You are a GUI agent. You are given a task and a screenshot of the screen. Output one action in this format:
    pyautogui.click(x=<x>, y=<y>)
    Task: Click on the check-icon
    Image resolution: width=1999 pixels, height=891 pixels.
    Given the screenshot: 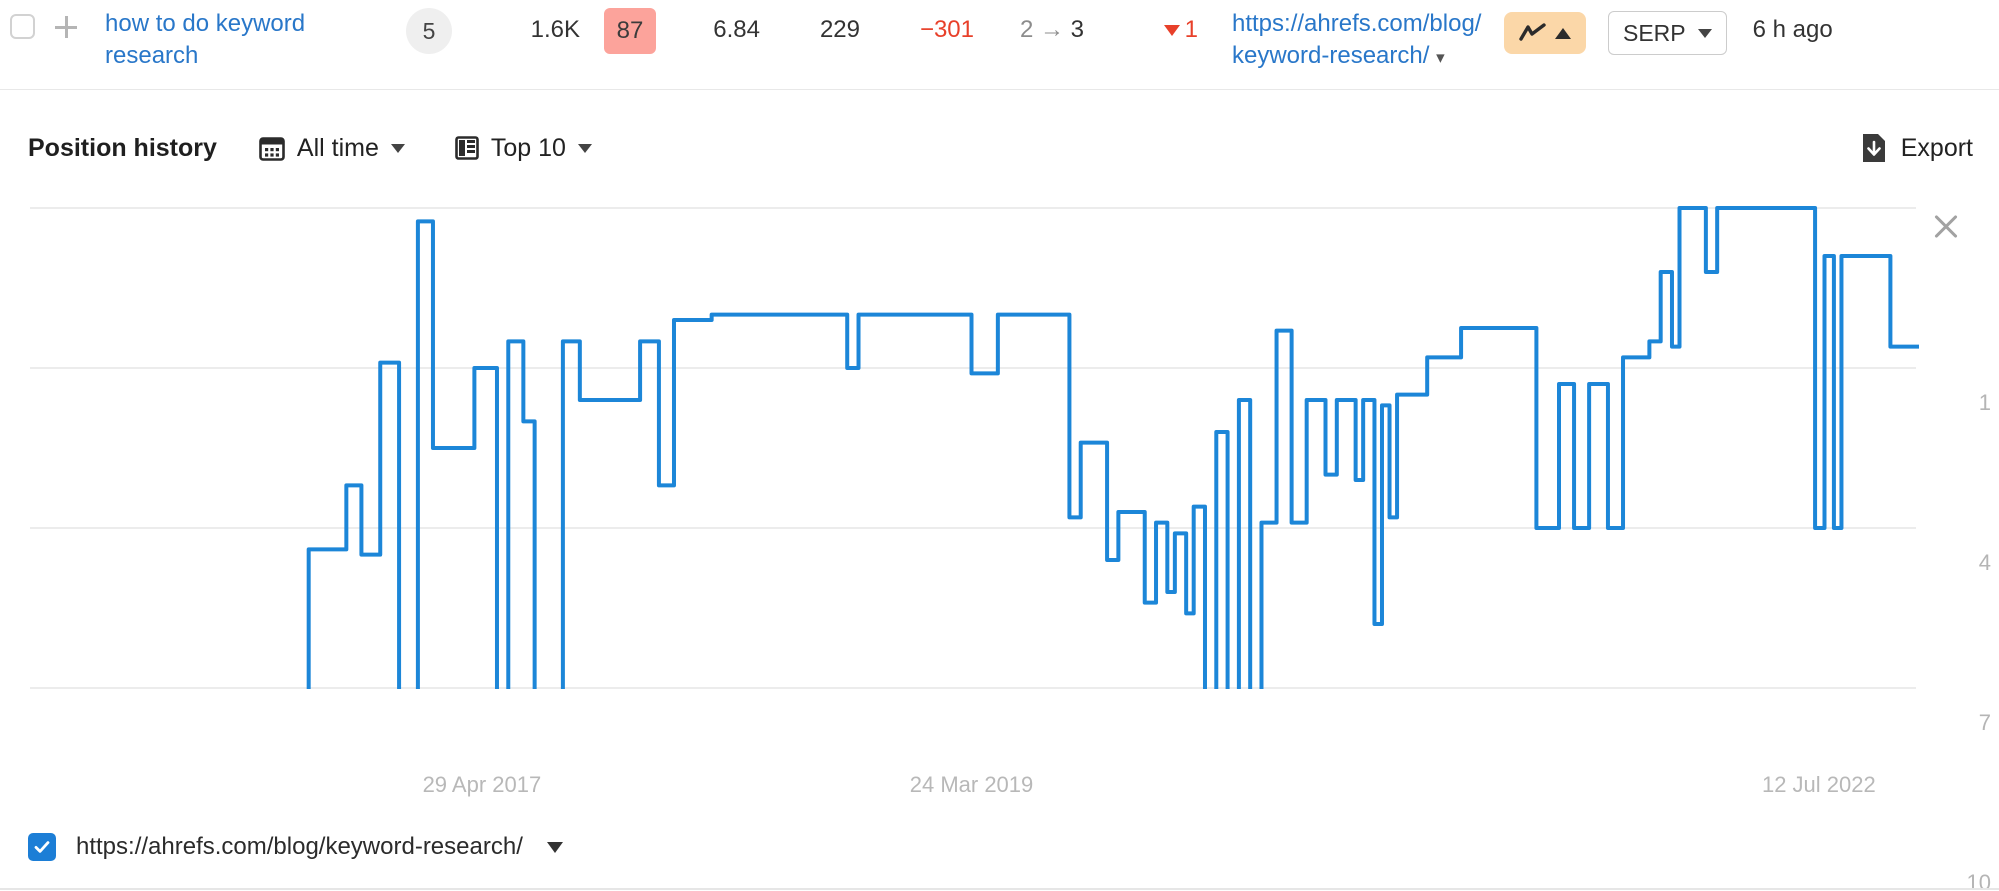 What is the action you would take?
    pyautogui.click(x=42, y=847)
    